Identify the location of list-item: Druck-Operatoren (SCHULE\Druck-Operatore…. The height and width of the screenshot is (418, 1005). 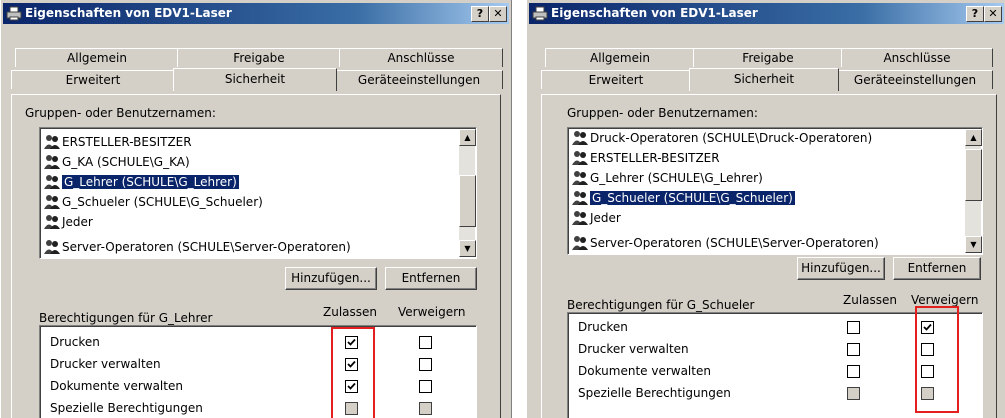
(722, 138).